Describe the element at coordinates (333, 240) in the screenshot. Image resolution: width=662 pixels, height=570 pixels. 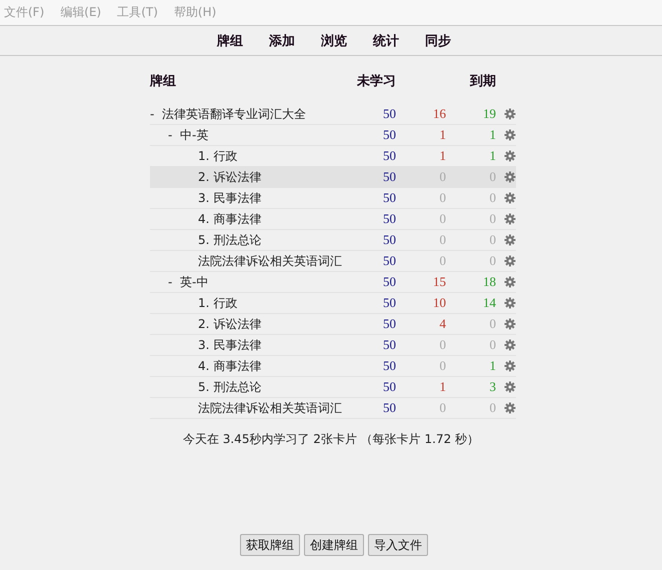
I see `deck-row: 5. 刑法总论 50 0 0` at that location.